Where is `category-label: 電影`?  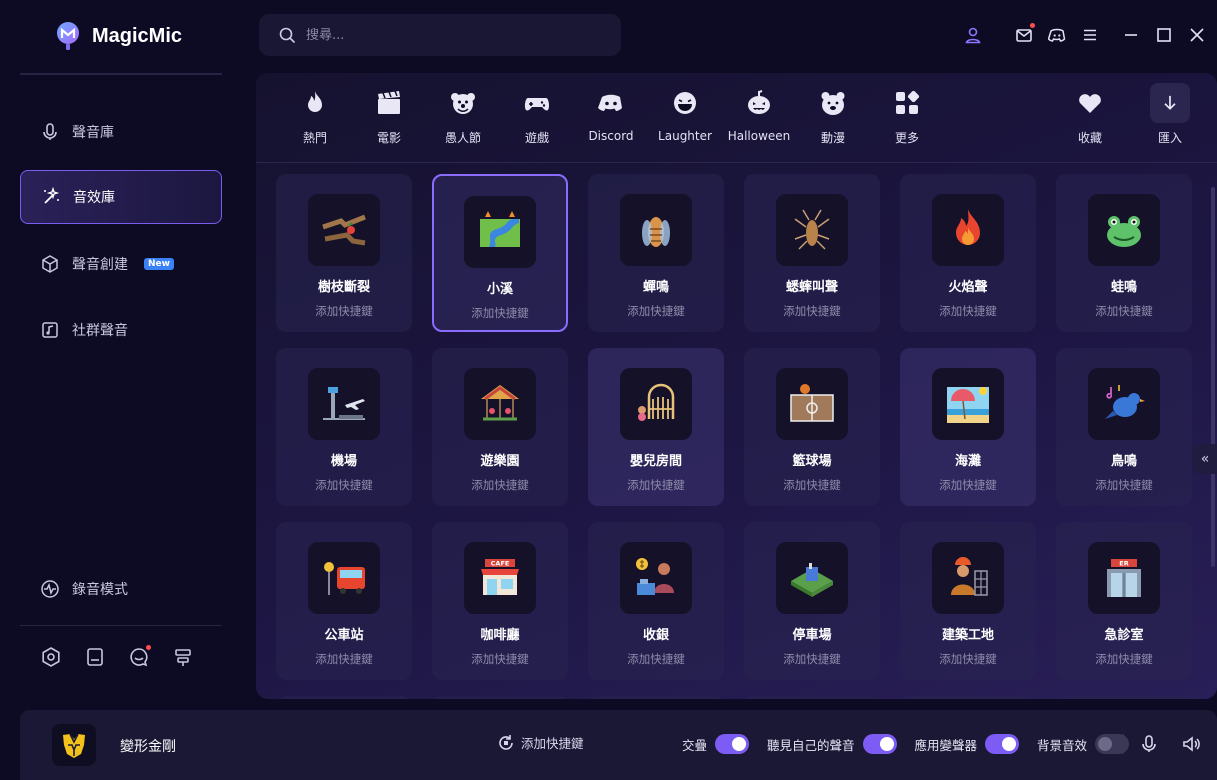
category-label: 電影 is located at coordinates (388, 138).